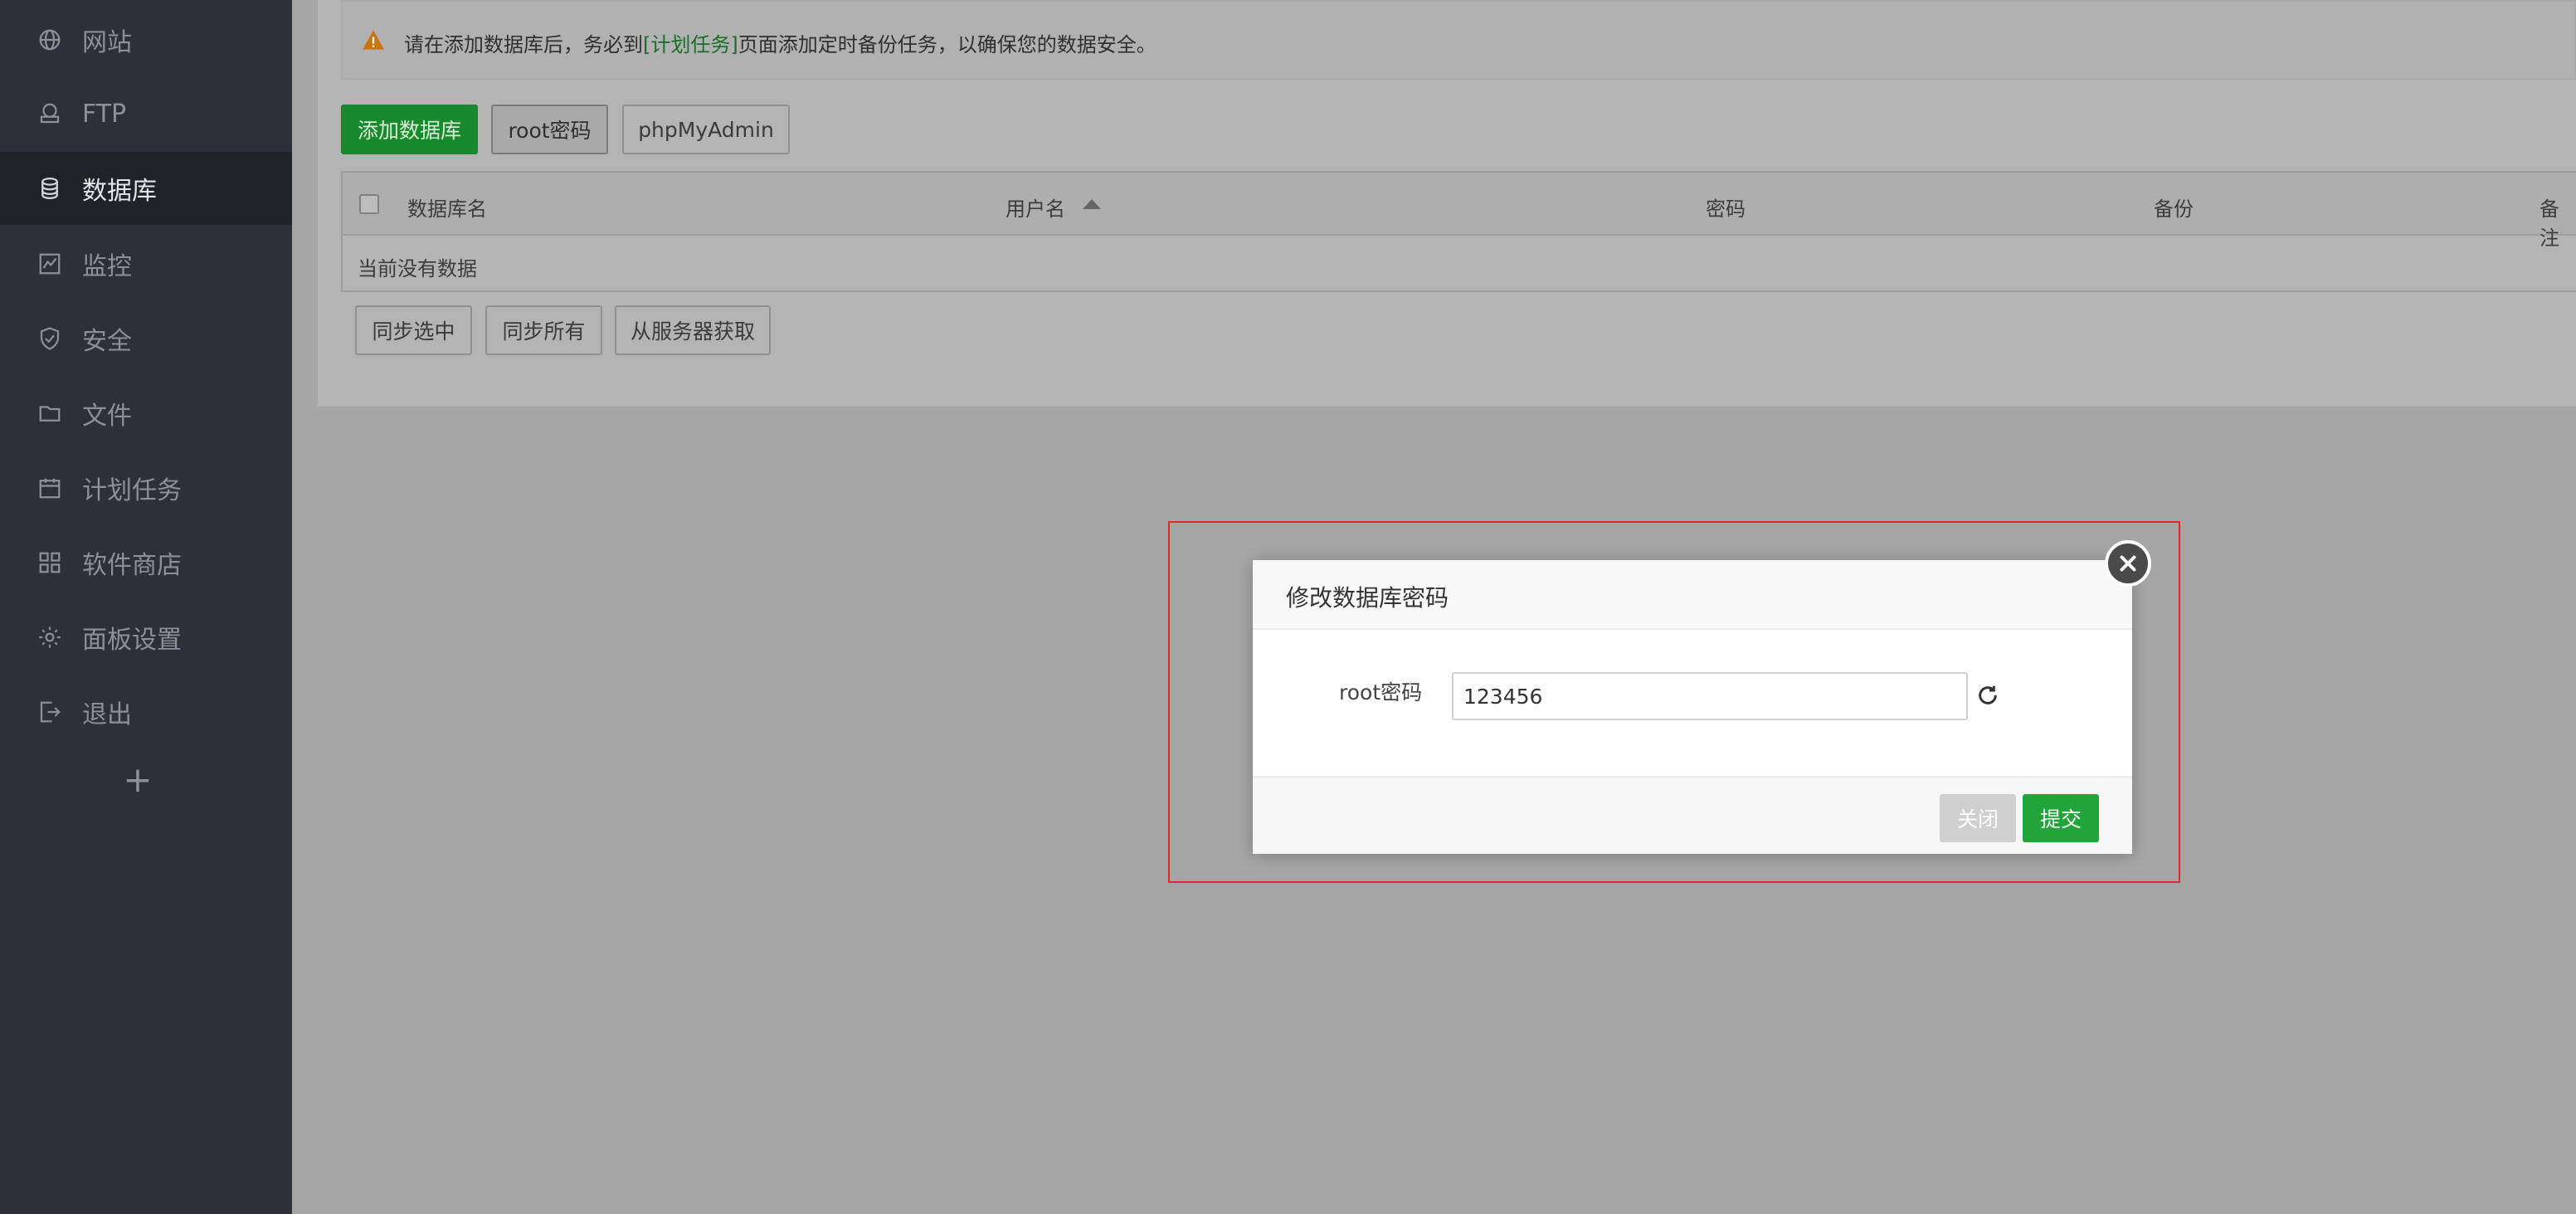  I want to click on sidebar-item-settings: 面板设置, so click(146, 637).